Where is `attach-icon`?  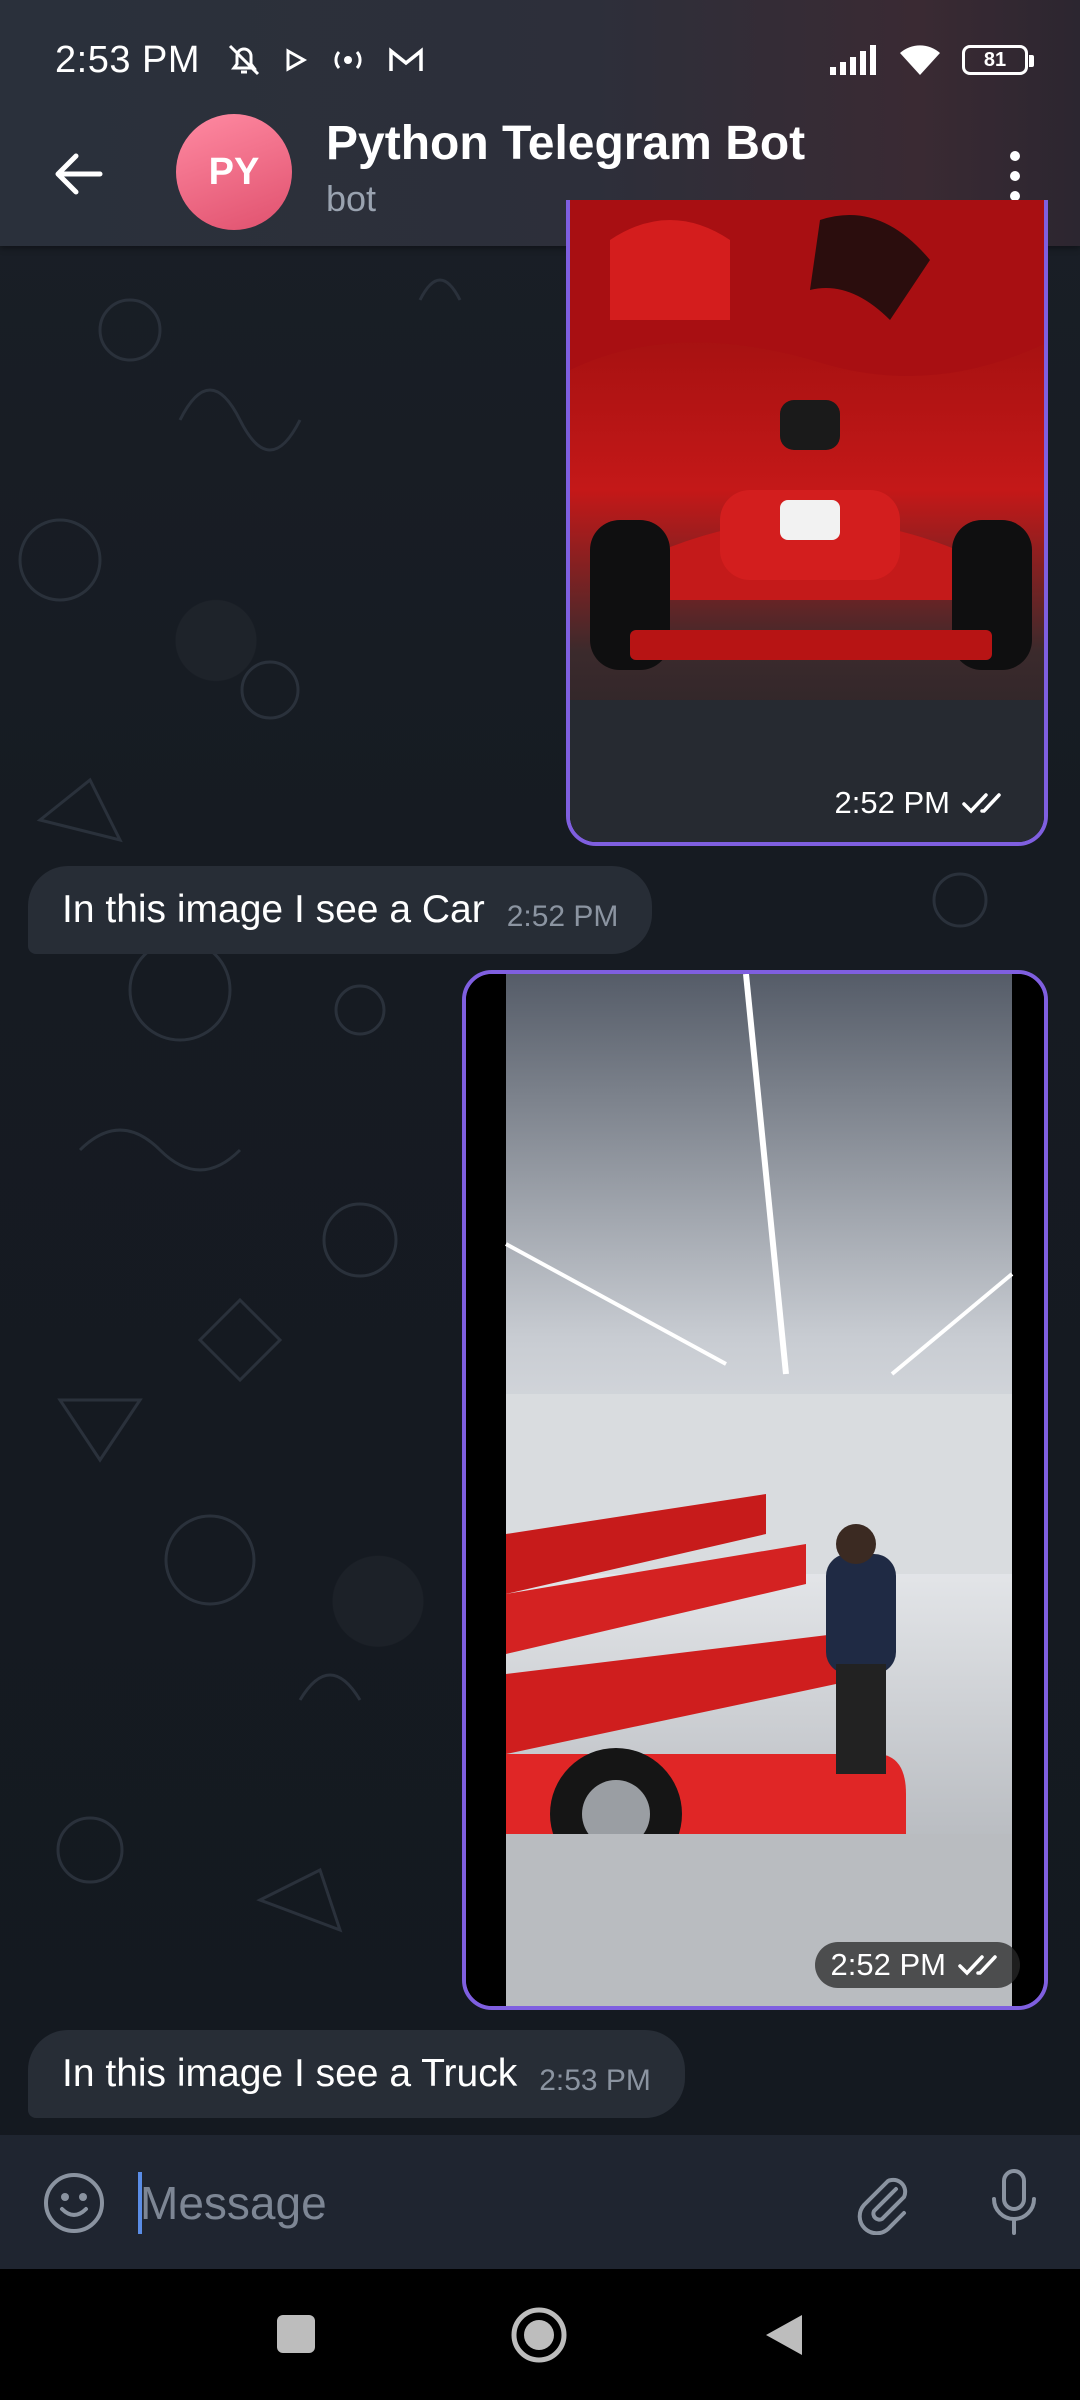
attach-icon is located at coordinates (884, 2203).